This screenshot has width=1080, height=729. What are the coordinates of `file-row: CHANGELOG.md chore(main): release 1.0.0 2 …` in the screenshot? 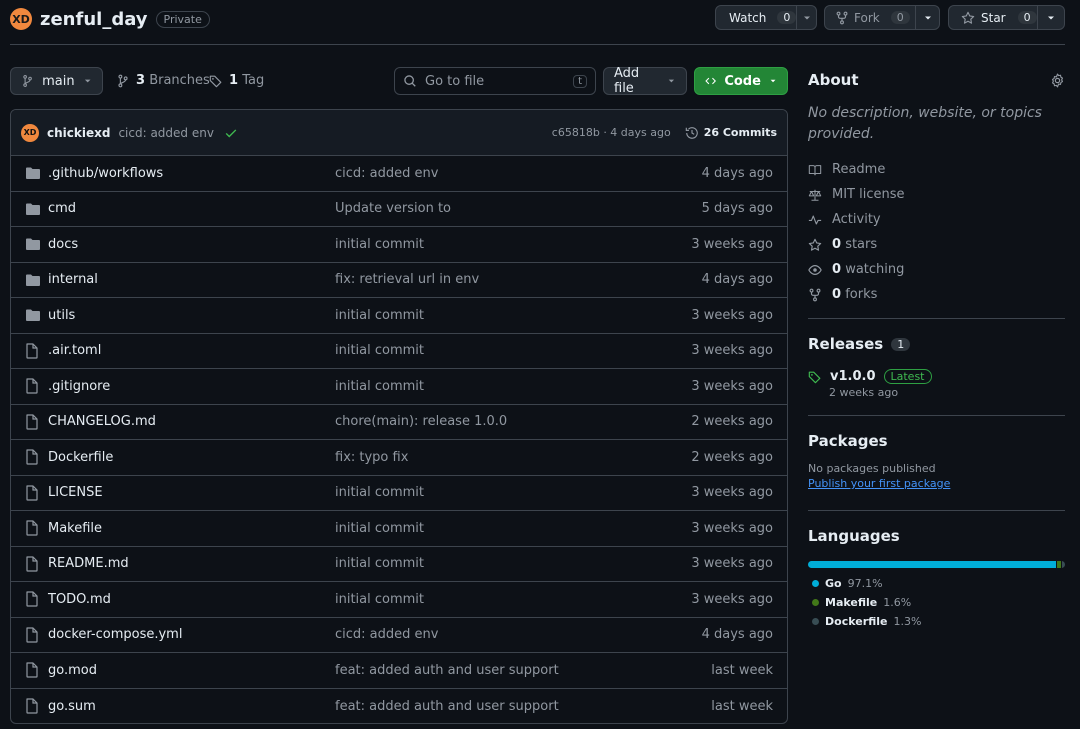 It's located at (399, 422).